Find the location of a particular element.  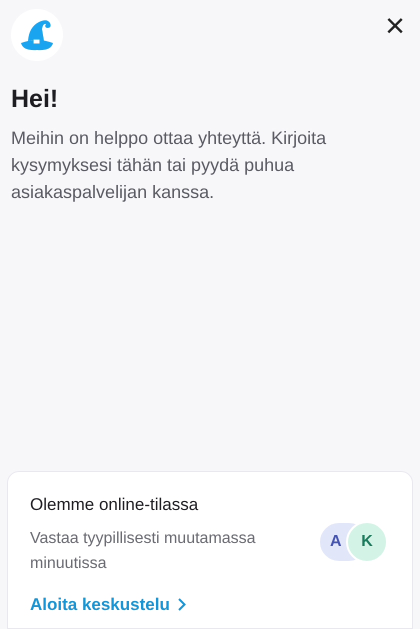

card-subtitle: Vastaa tyypillisesti muutamassa minuutissa is located at coordinates (143, 551).